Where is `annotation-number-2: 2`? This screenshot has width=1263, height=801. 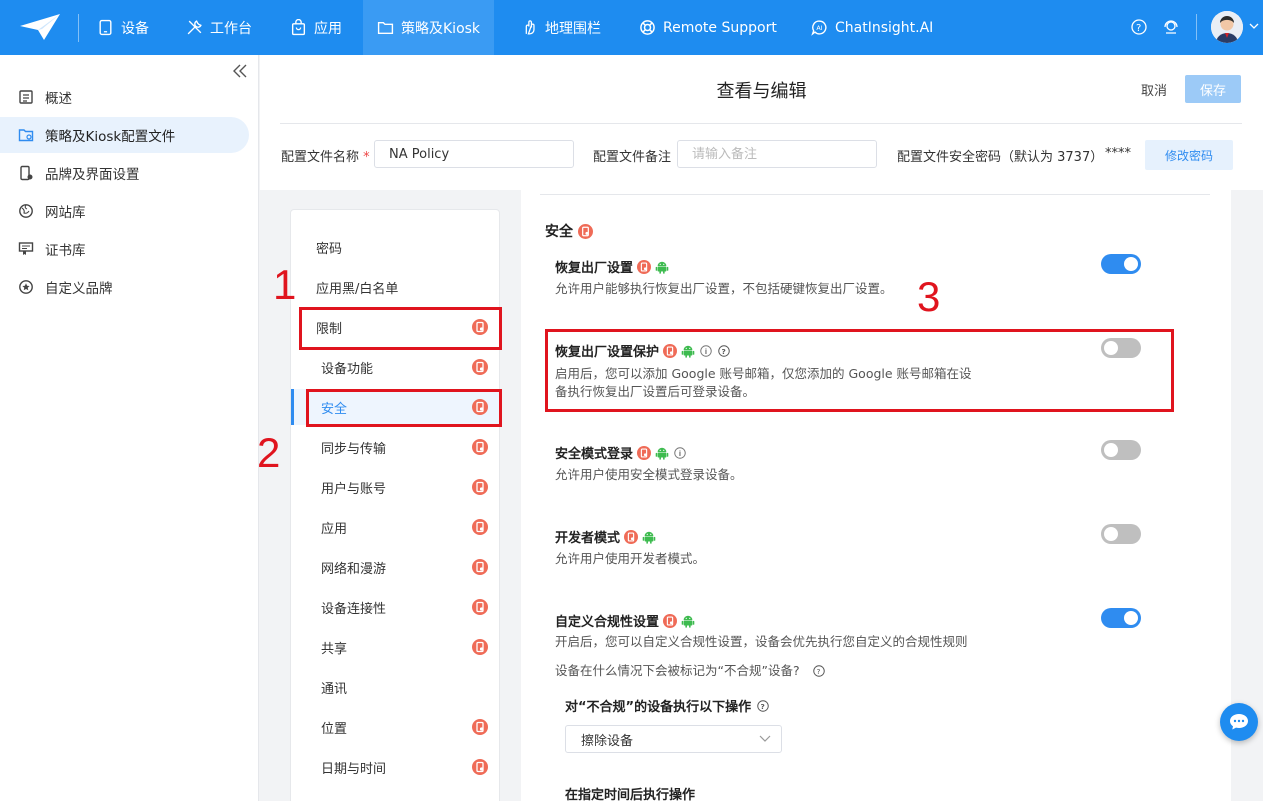
annotation-number-2: 2 is located at coordinates (269, 452).